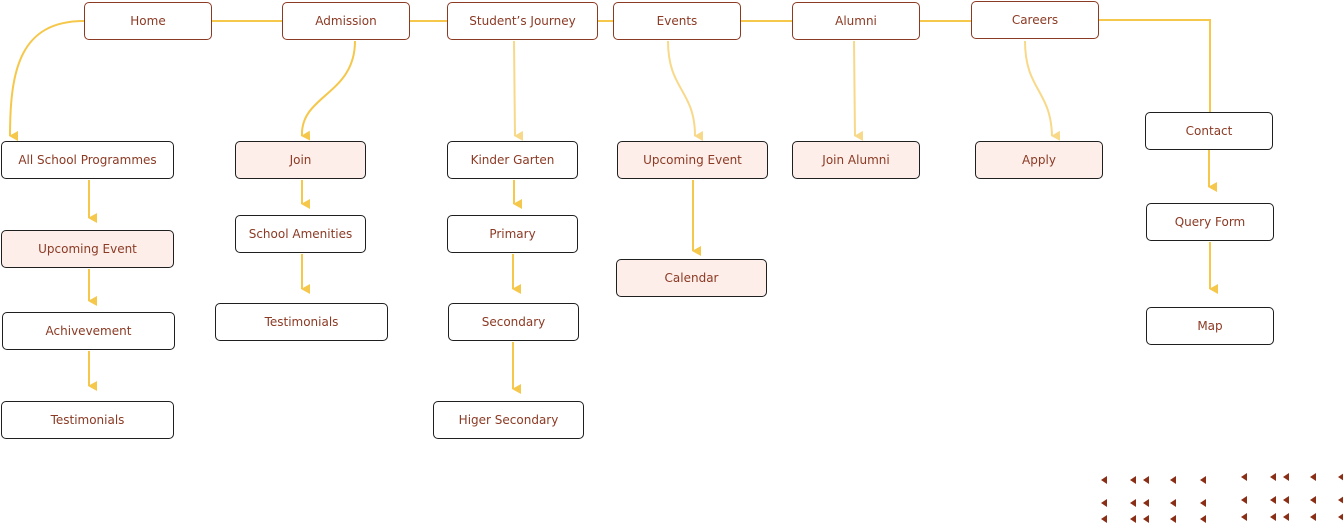 The width and height of the screenshot is (1343, 524). What do you see at coordinates (522, 21) in the screenshot?
I see `nav-students-journey: Student’s Journey` at bounding box center [522, 21].